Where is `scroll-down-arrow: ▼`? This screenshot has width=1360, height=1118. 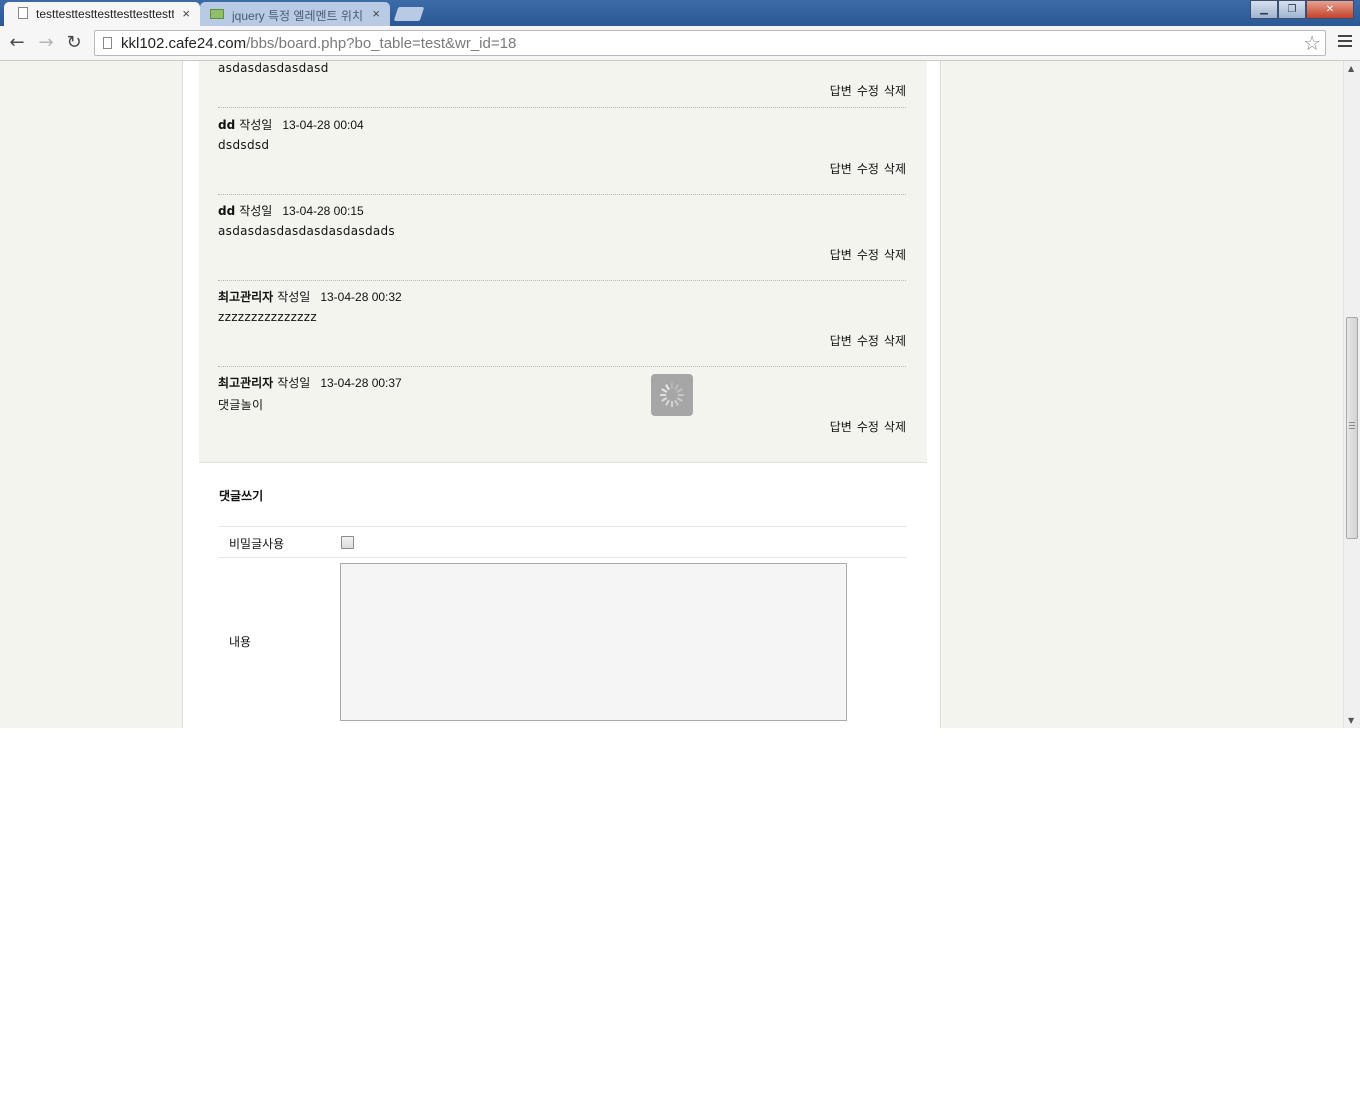
scroll-down-arrow: ▼ is located at coordinates (1351, 720).